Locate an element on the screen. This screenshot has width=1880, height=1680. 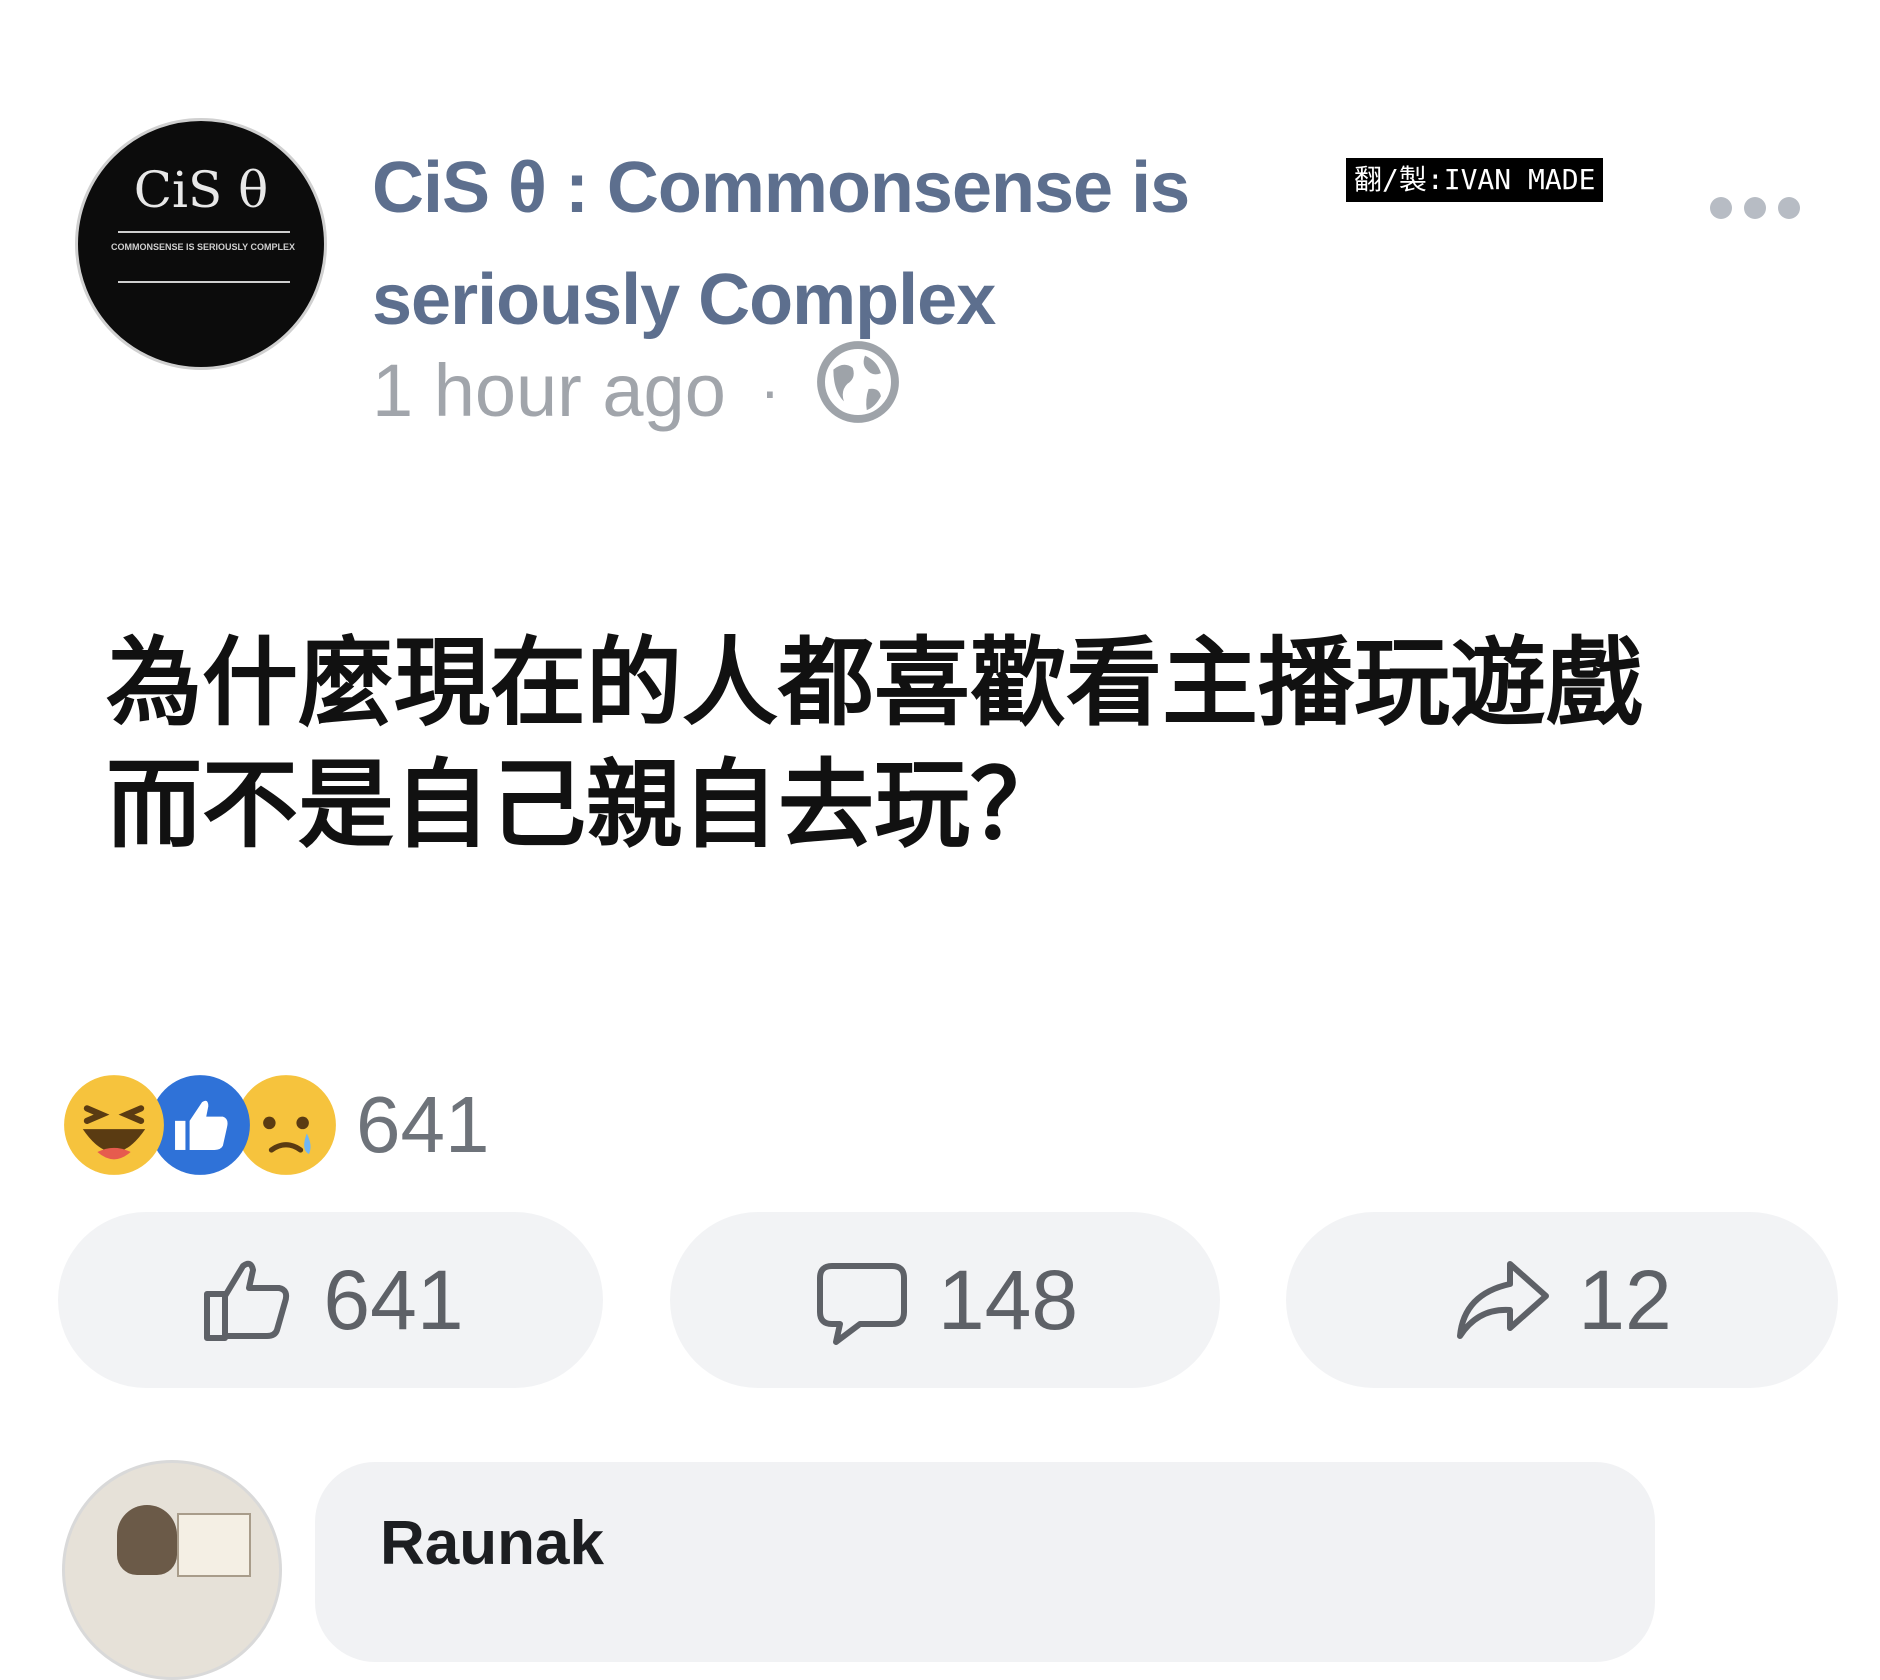
watermark: 翻/製:IVAN MADE is located at coordinates (1475, 180).